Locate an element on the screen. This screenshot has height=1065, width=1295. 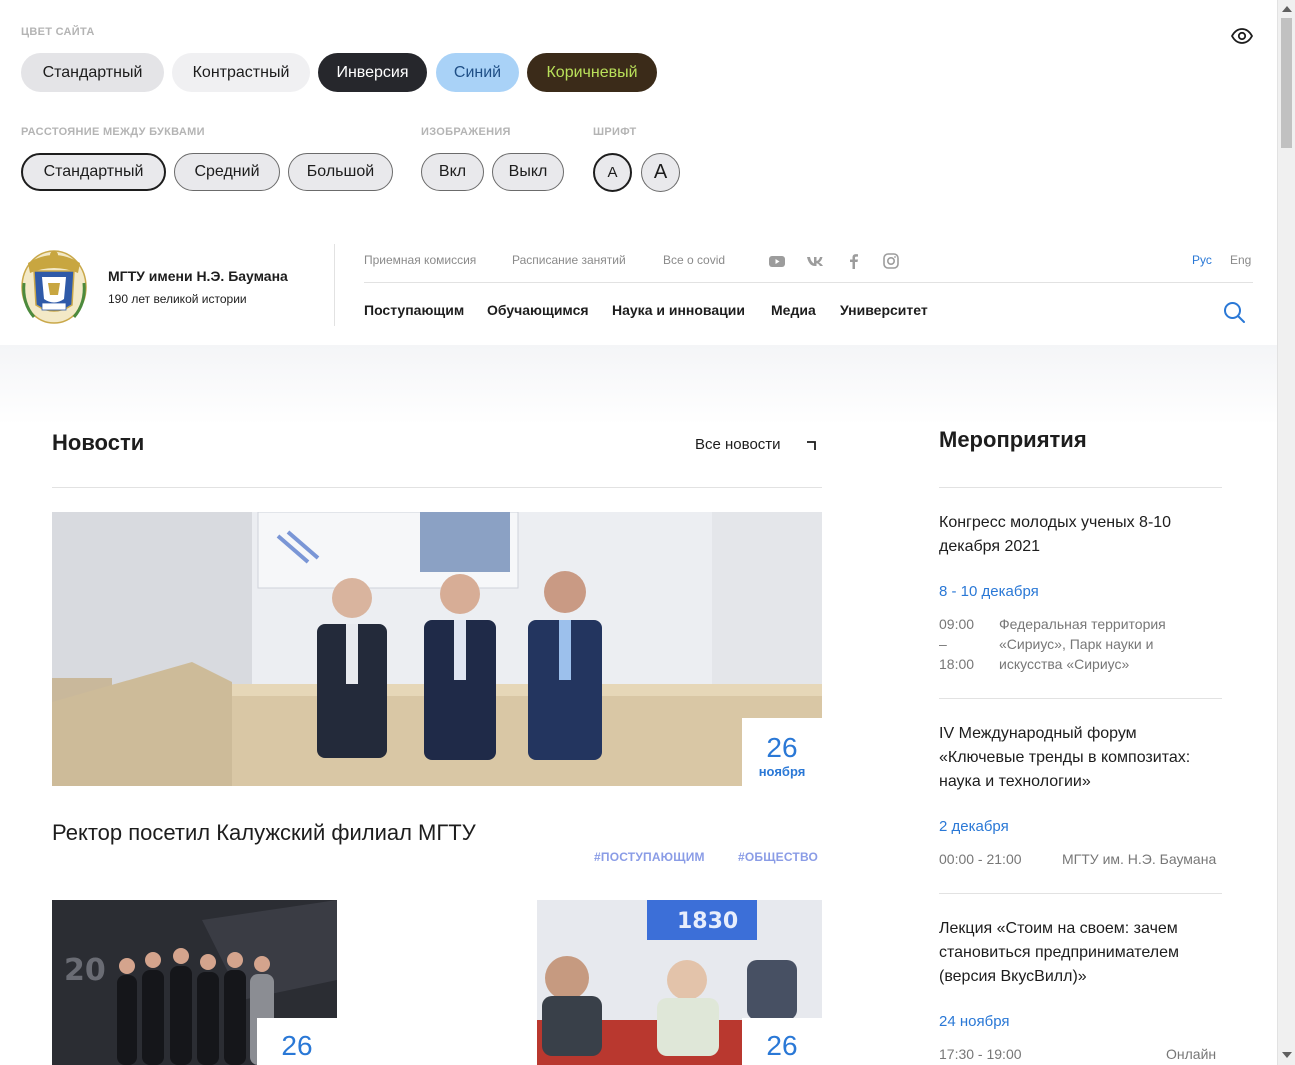
brand-title: МГТУ имени Н.Э. Баумана is located at coordinates (198, 276).